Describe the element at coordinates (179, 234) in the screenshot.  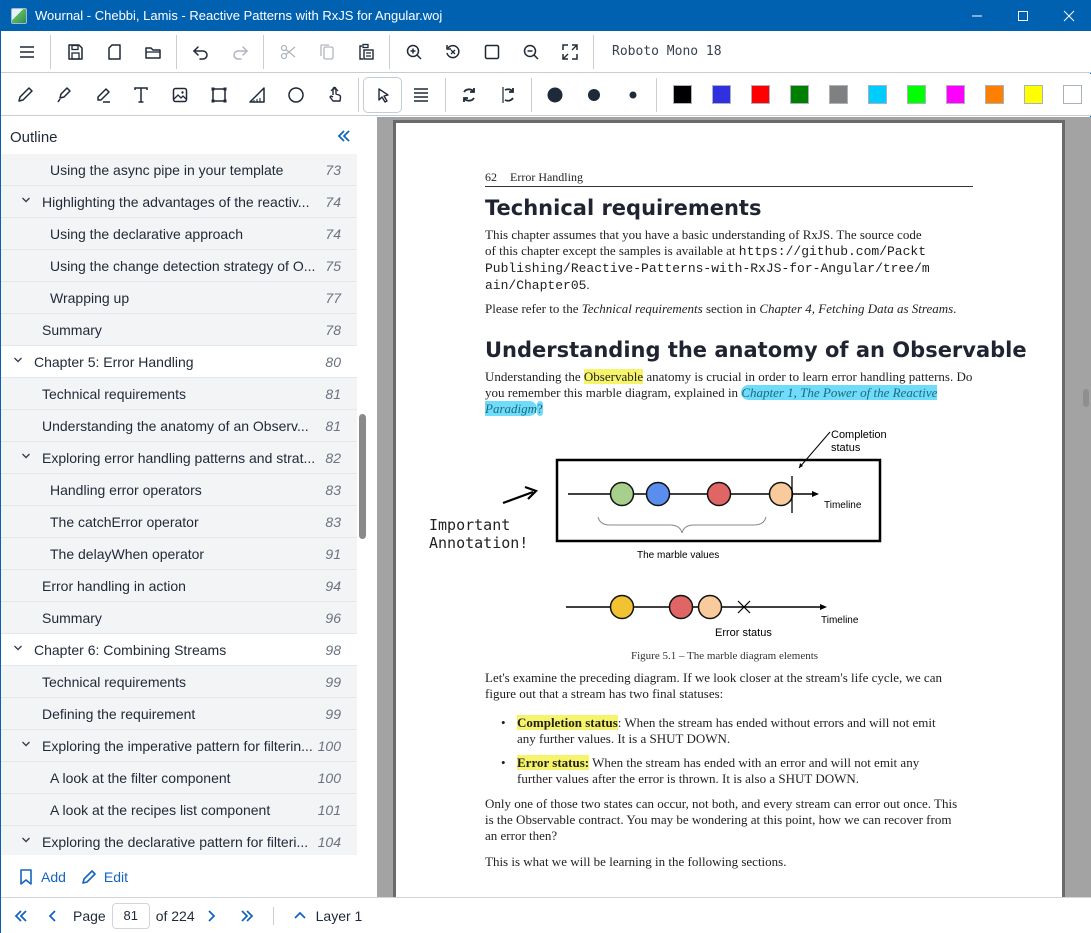
I see `outline-item: Using the declarative approach 74` at that location.